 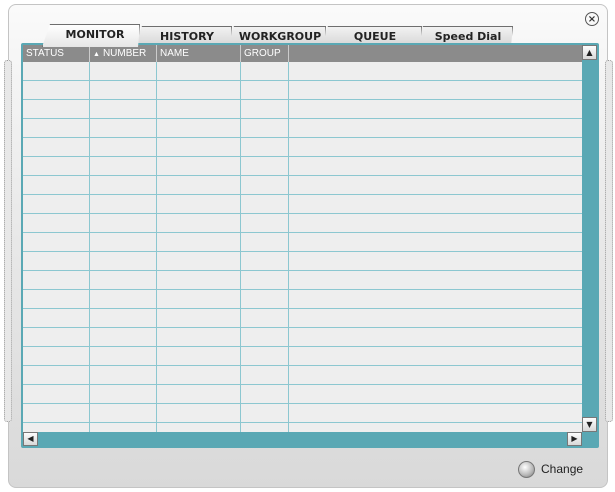 I want to click on column-header-number: ▲ NUMBER, so click(x=123, y=53).